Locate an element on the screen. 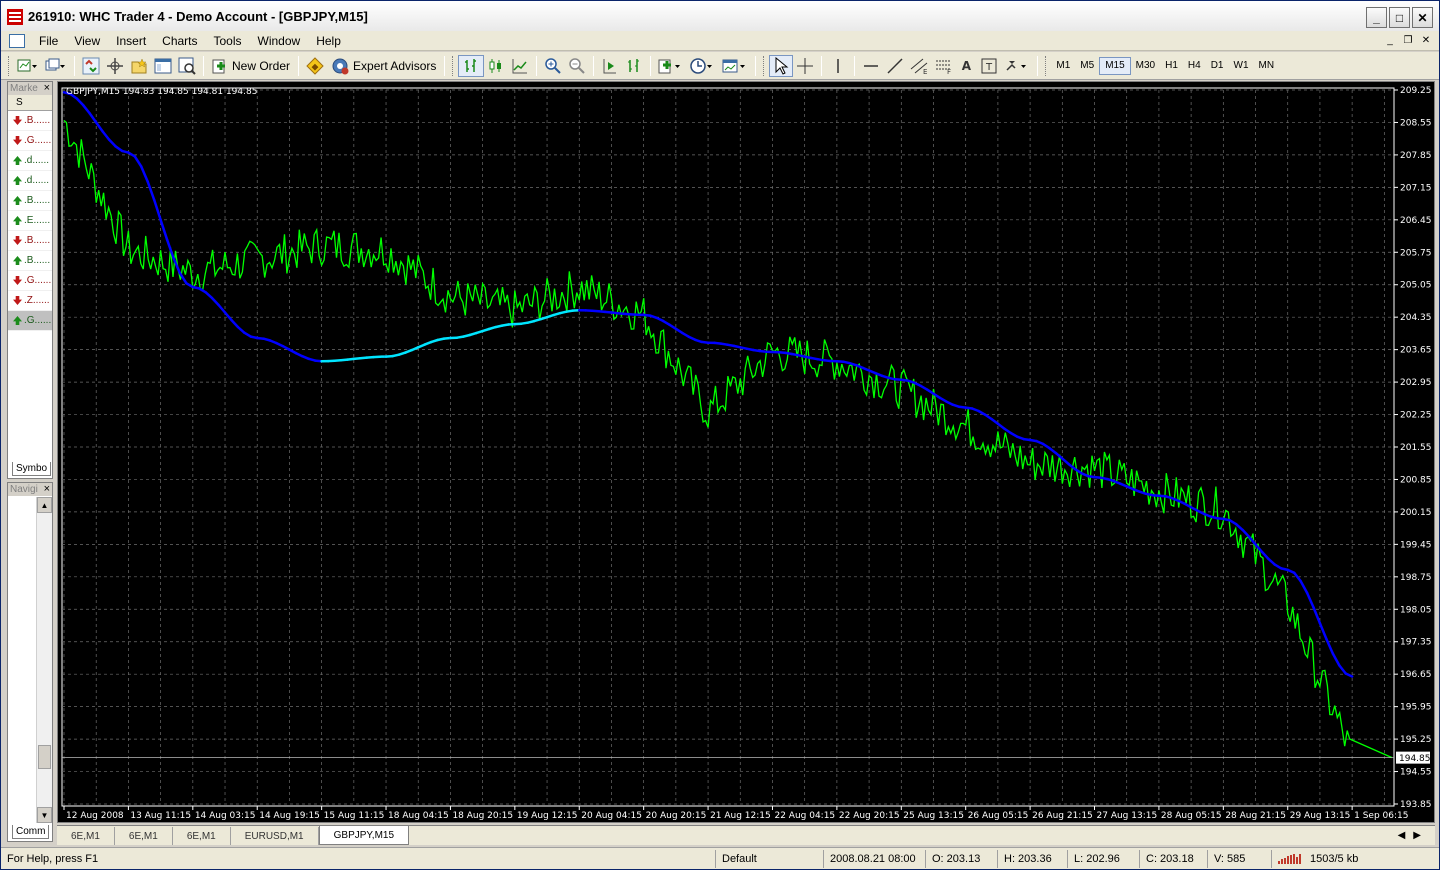  equidistant-channel-icon: E is located at coordinates (919, 66).